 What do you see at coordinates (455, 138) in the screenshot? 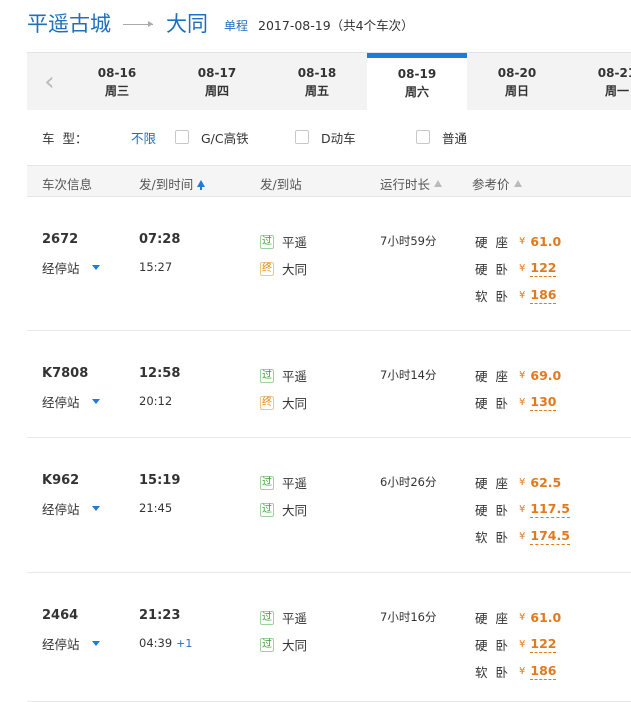
I see `filter-option-label: 普通` at bounding box center [455, 138].